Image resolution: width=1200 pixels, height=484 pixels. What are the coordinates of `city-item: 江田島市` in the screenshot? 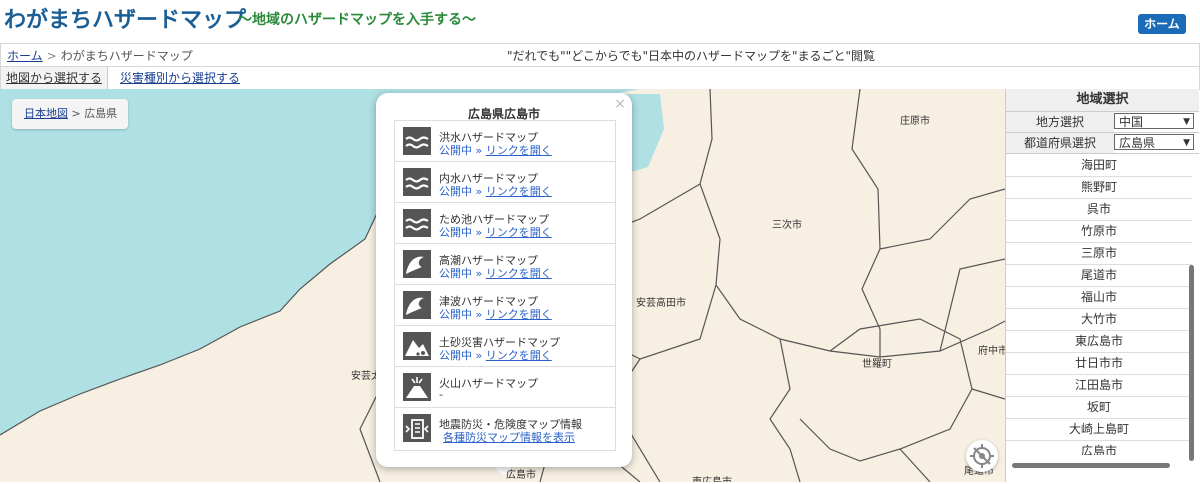 It's located at (1099, 386).